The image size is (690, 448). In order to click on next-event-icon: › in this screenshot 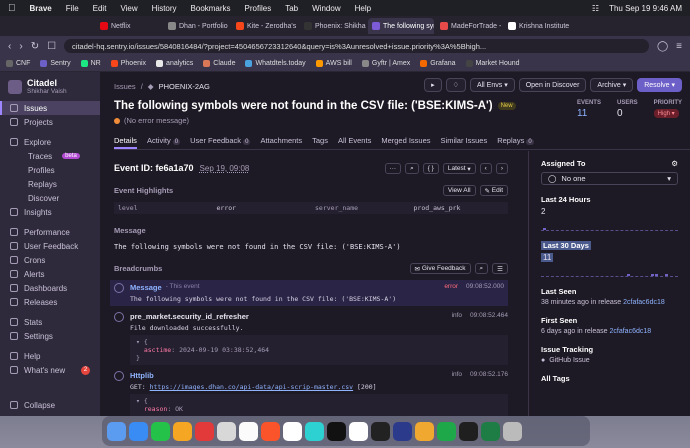, I will do `click(501, 168)`.